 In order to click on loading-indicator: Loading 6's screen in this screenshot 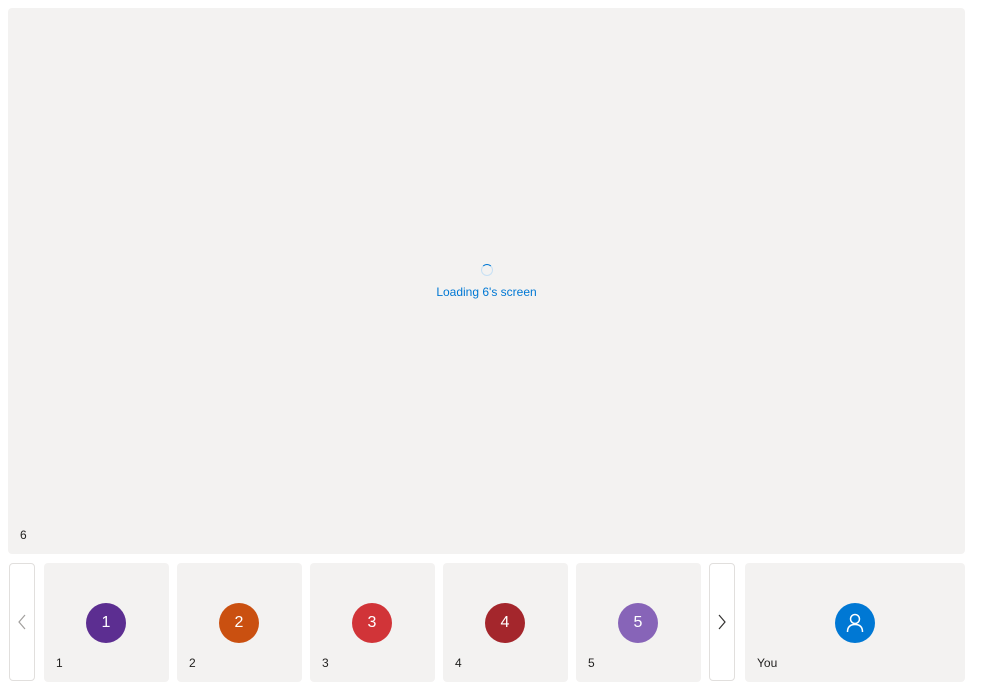, I will do `click(486, 281)`.